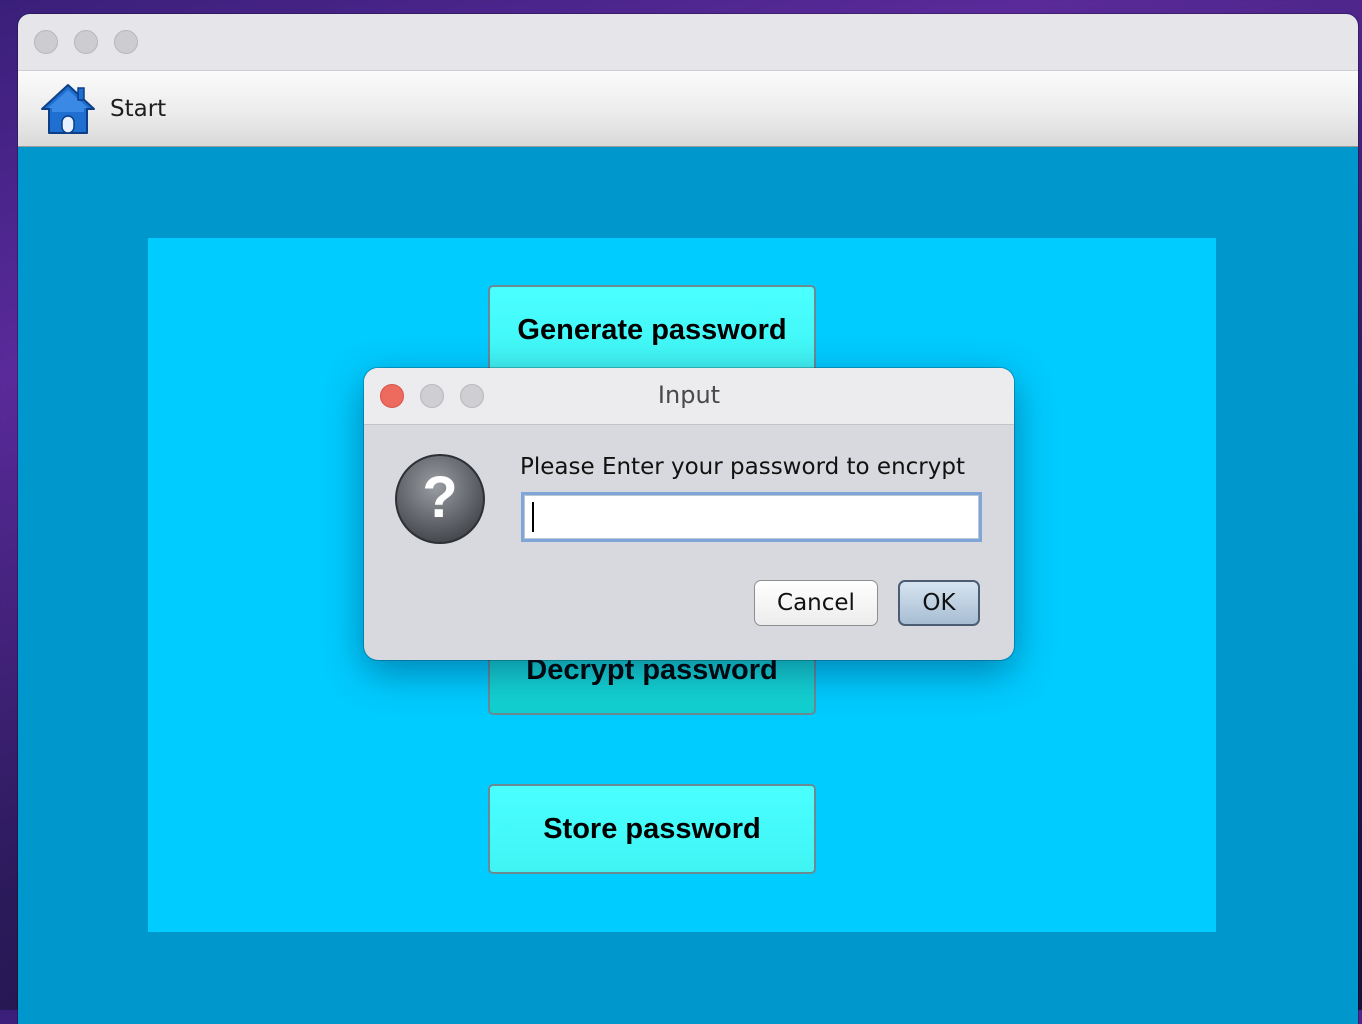  Describe the element at coordinates (742, 467) in the screenshot. I see `dialog-message: Please Enter your password to encrypt` at that location.